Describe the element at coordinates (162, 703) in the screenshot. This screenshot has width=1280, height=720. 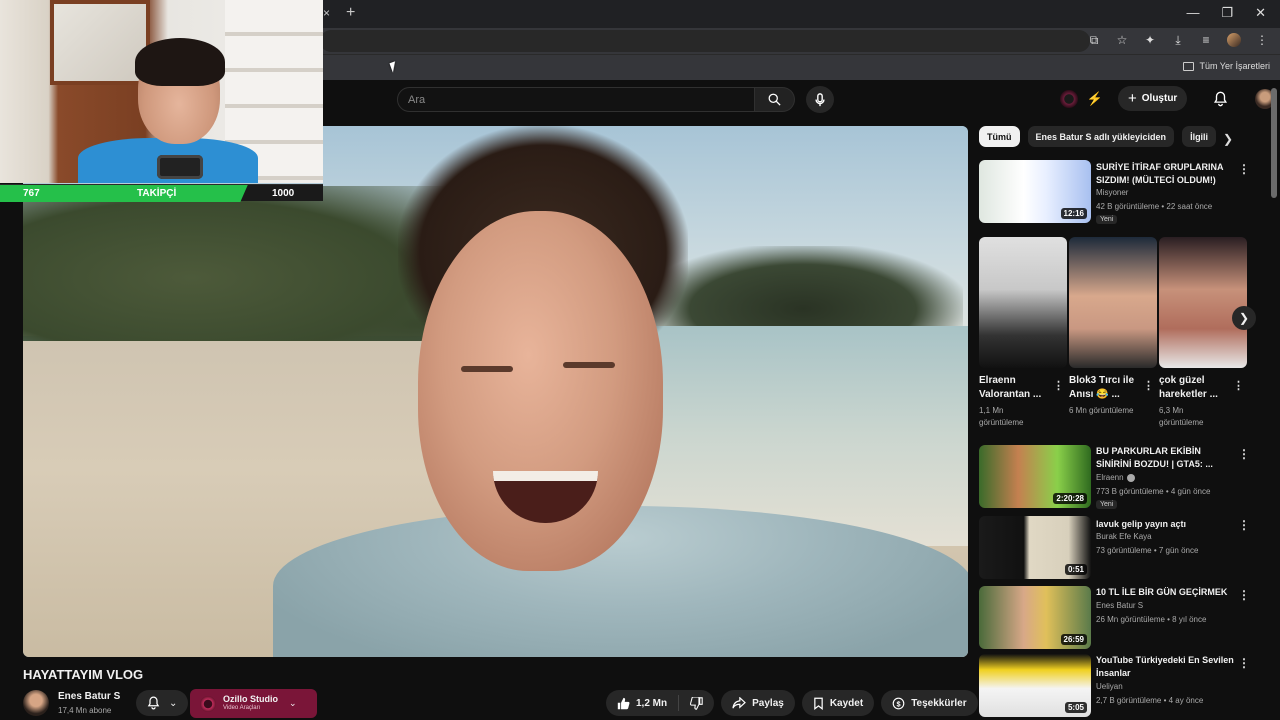
I see `subscribed-notification-button: ⌄` at that location.